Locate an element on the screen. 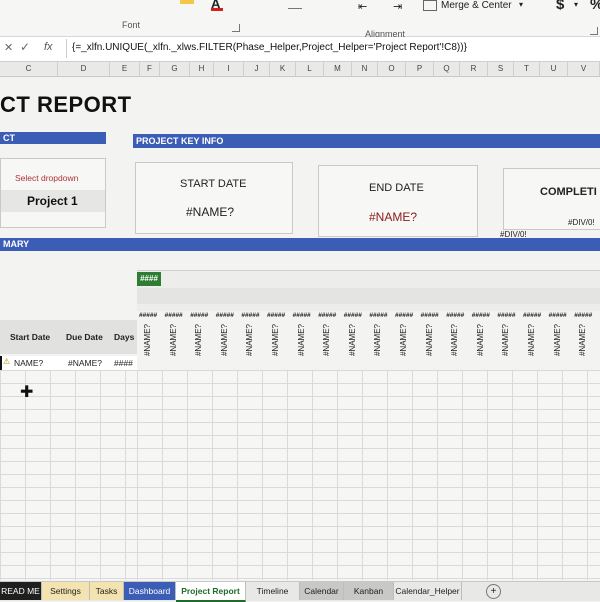  insert-function-icon: fx is located at coordinates (48, 47).